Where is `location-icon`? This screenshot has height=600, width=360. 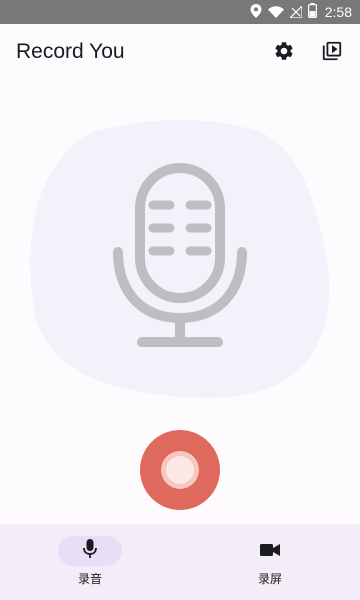 location-icon is located at coordinates (256, 12).